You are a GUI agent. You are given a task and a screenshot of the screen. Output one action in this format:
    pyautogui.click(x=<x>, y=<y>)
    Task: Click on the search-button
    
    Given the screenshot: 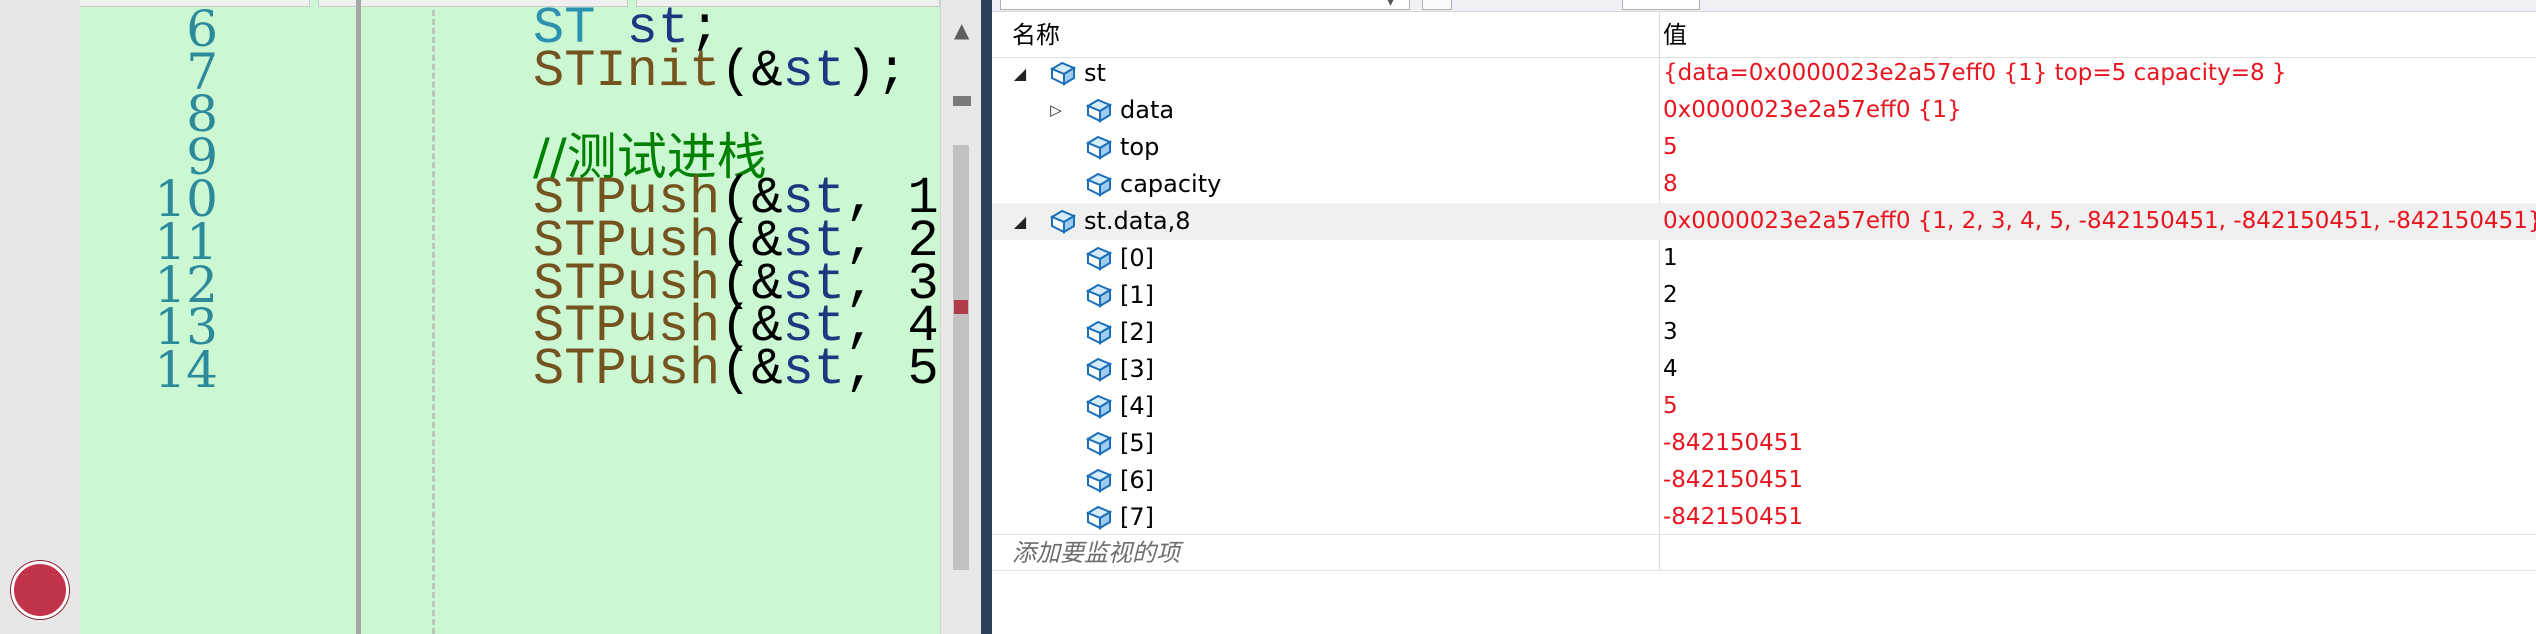 What is the action you would take?
    pyautogui.click(x=1437, y=5)
    